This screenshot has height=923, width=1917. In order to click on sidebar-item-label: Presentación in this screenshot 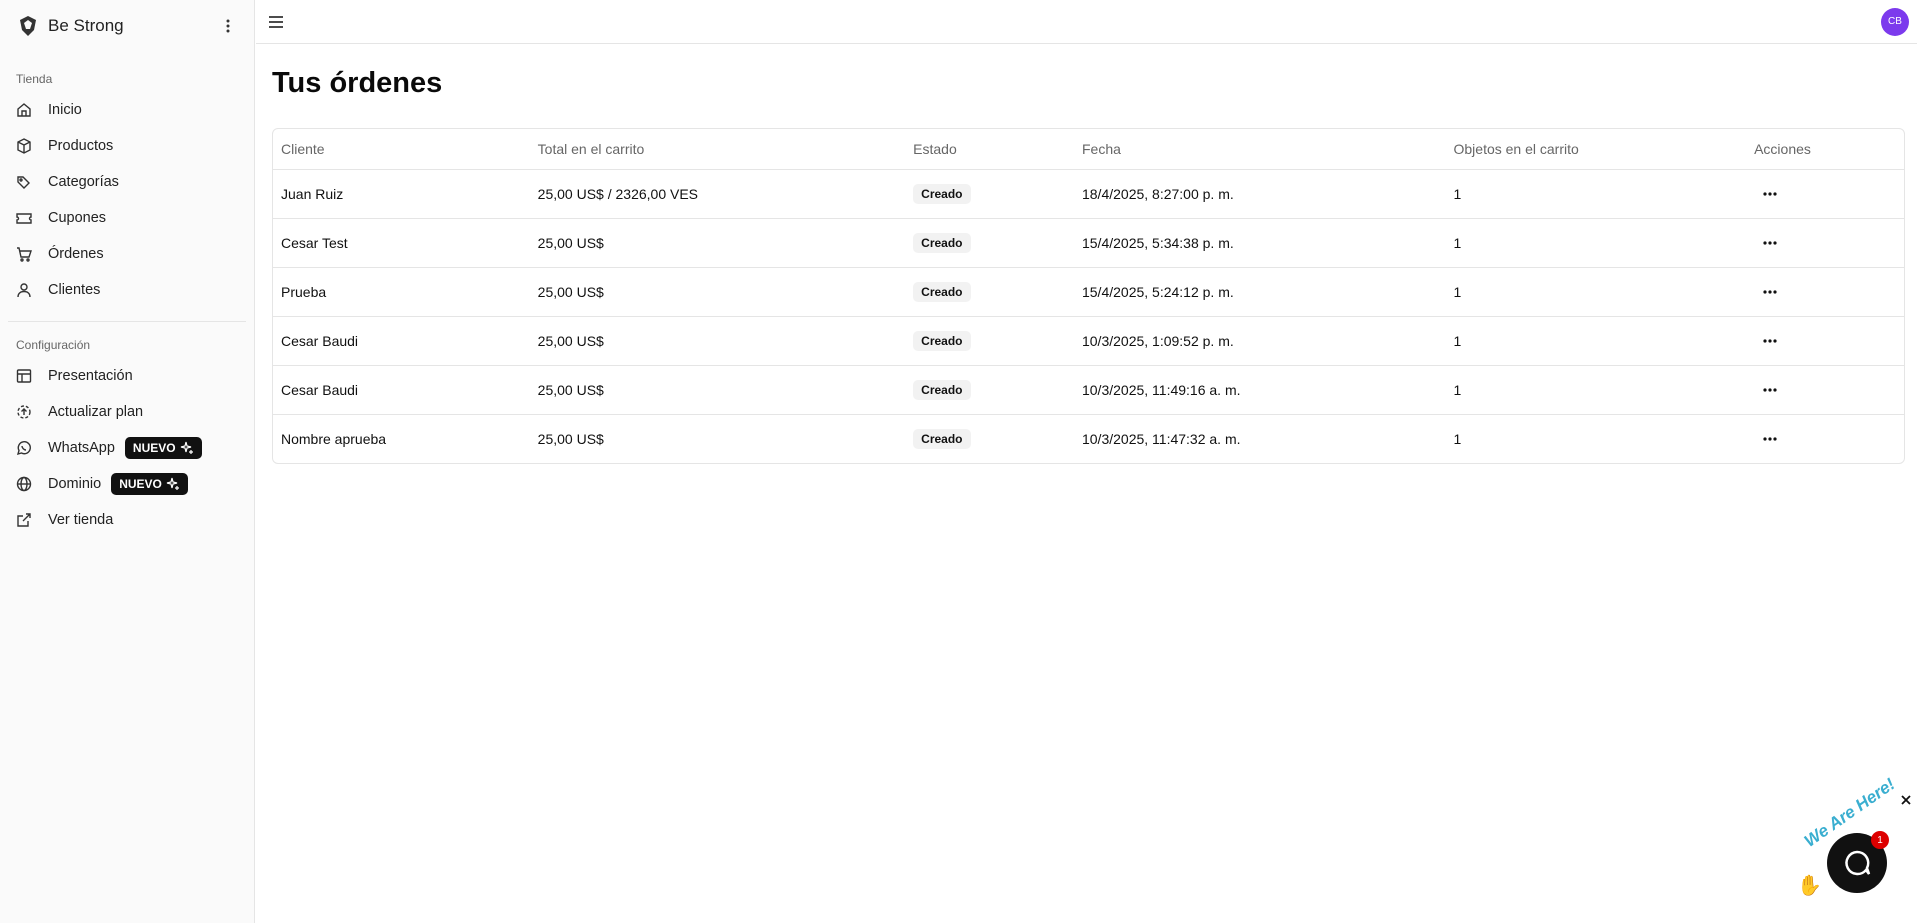, I will do `click(90, 376)`.